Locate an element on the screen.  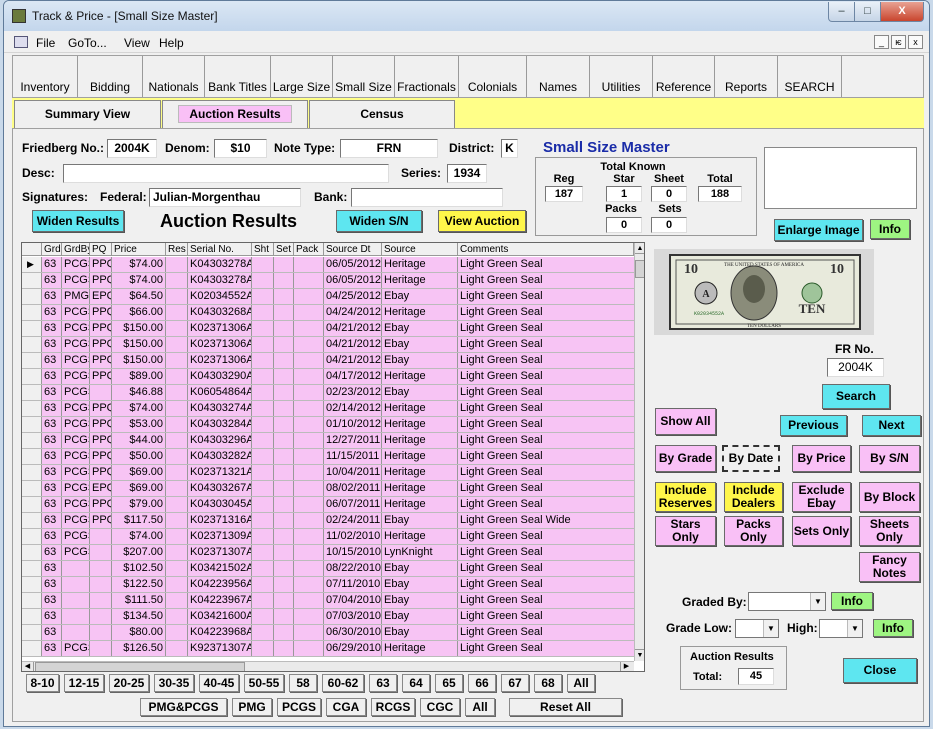
minimize-button: – is located at coordinates (841, 12).